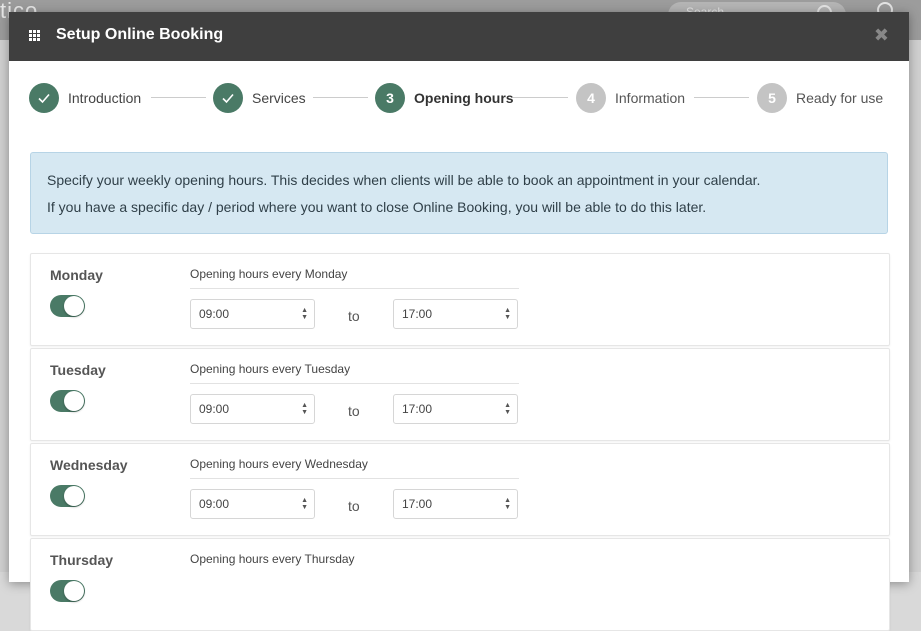 This screenshot has width=921, height=631. Describe the element at coordinates (455, 409) in the screenshot. I see `close-time-select-tuesday: 17:00 ▲ ▼` at that location.